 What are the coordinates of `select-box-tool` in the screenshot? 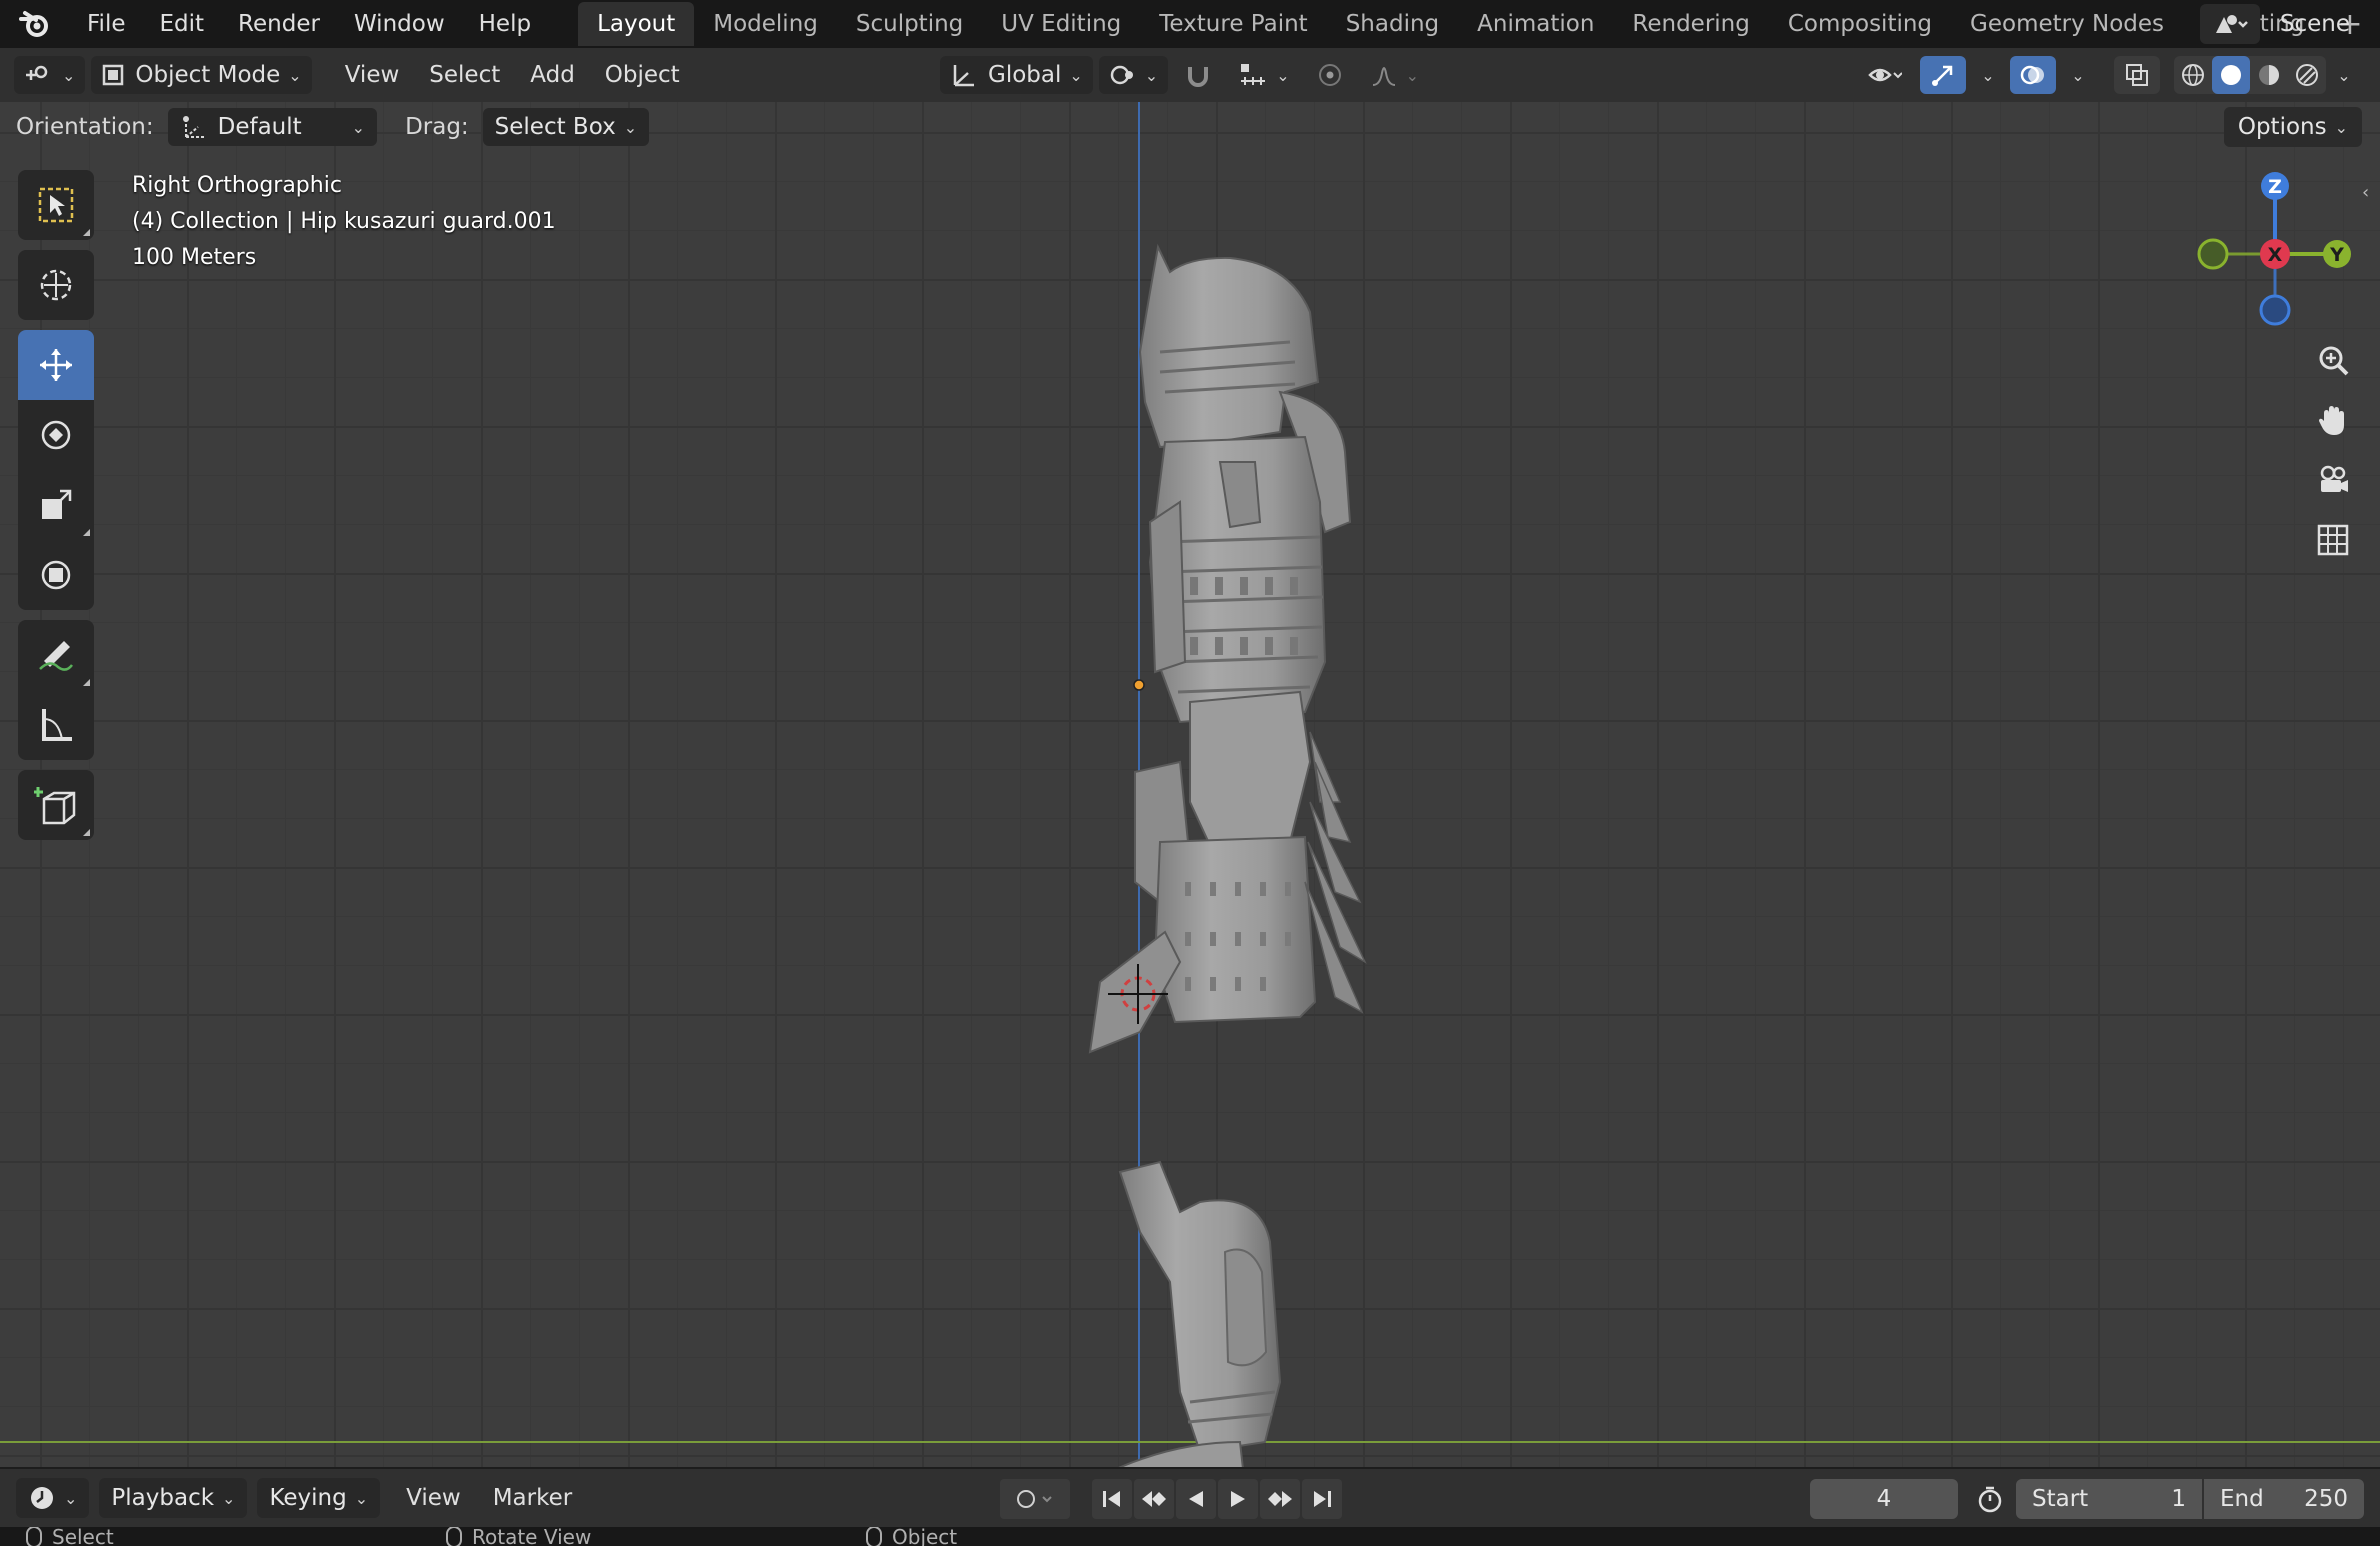 It's located at (56, 205).